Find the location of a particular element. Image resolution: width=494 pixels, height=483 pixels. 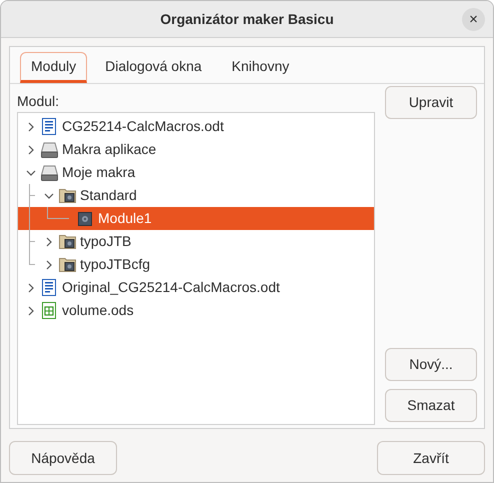

item-label: CG25214-CalcMacros.odt is located at coordinates (143, 126).